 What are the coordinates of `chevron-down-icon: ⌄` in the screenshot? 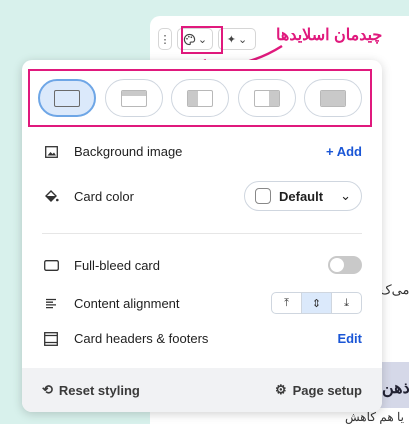 It's located at (345, 195).